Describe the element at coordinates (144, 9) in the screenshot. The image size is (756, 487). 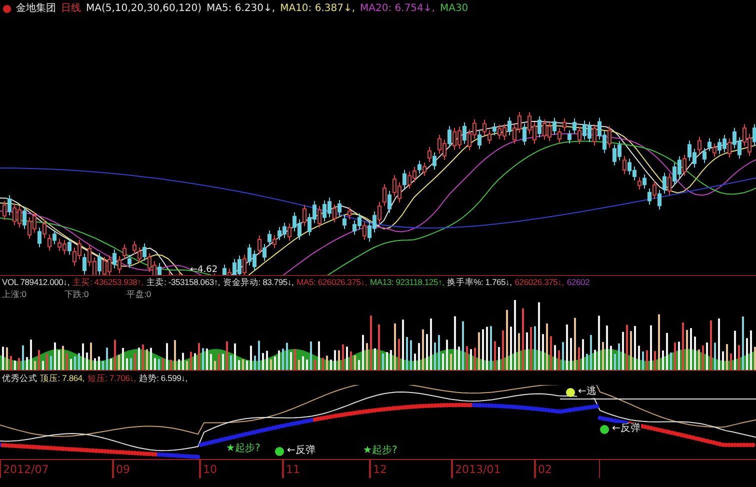
I see `ma-params: MA(5,10,20,30,60,120)` at that location.